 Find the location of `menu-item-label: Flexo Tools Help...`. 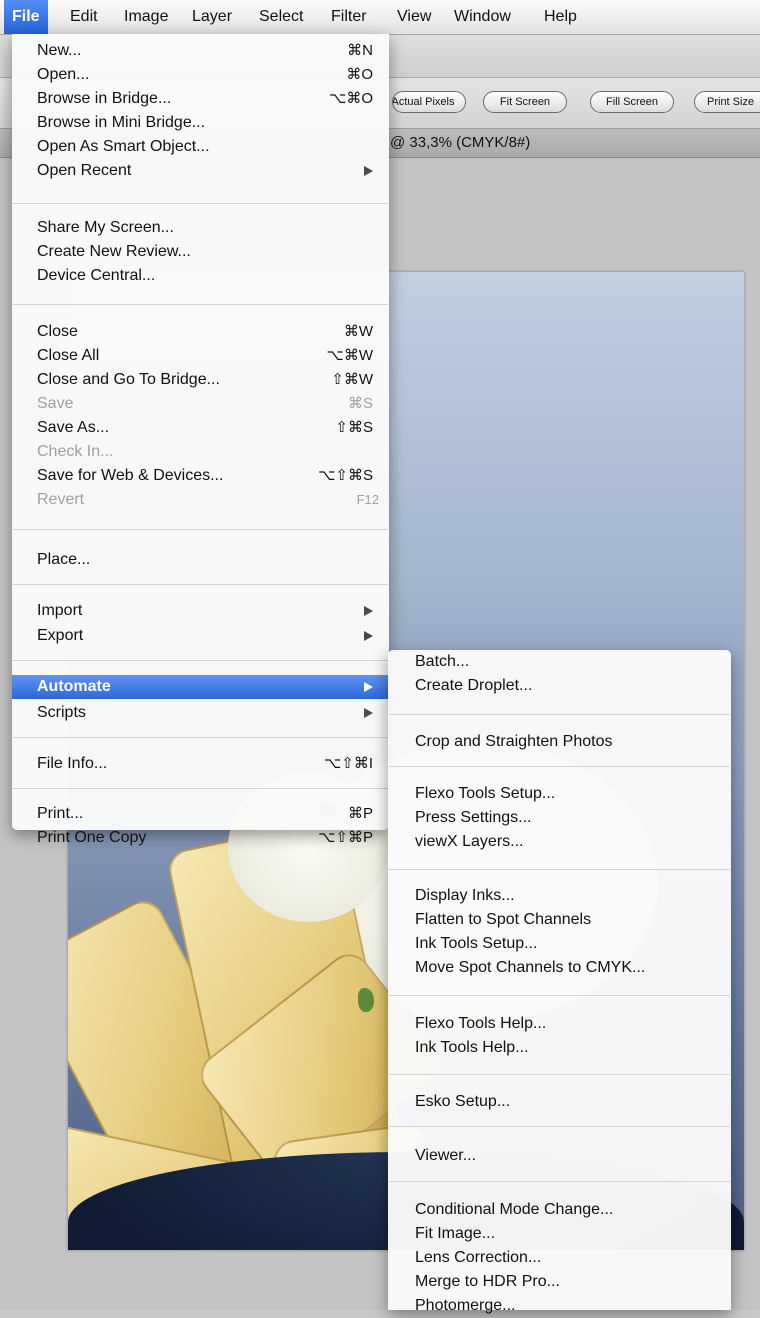

menu-item-label: Flexo Tools Help... is located at coordinates (481, 1023).